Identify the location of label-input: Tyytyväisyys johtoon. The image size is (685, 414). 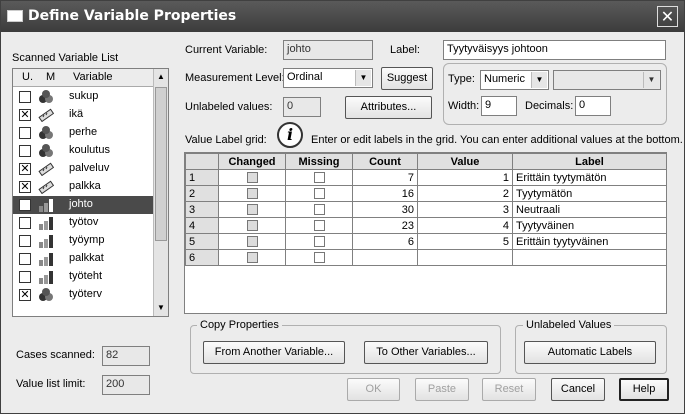
(554, 50).